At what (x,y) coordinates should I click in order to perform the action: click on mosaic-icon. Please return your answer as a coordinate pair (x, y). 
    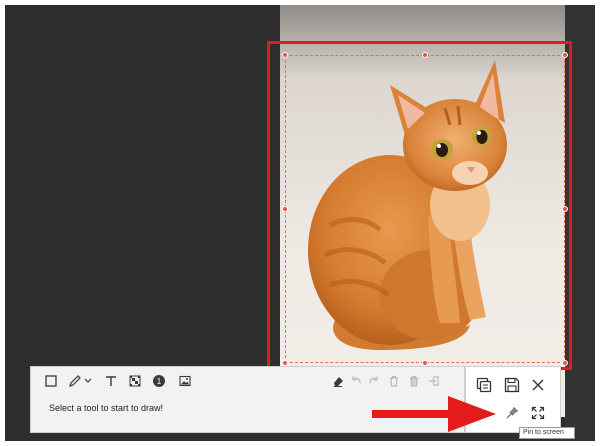
    Looking at the image, I should click on (135, 381).